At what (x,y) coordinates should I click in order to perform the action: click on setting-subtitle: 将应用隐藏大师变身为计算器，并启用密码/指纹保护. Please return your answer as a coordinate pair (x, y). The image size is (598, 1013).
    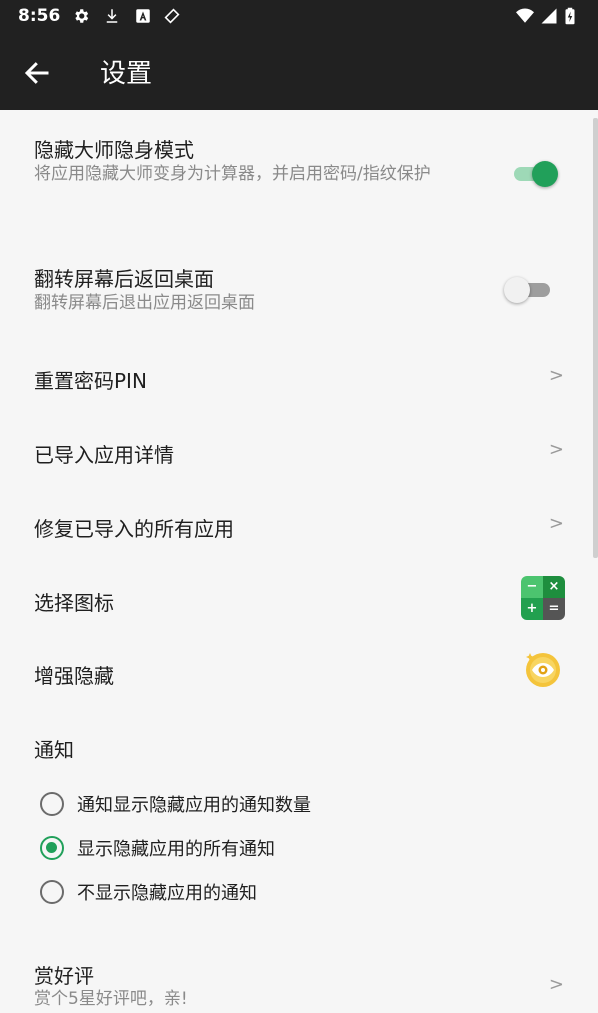
    Looking at the image, I should click on (232, 174).